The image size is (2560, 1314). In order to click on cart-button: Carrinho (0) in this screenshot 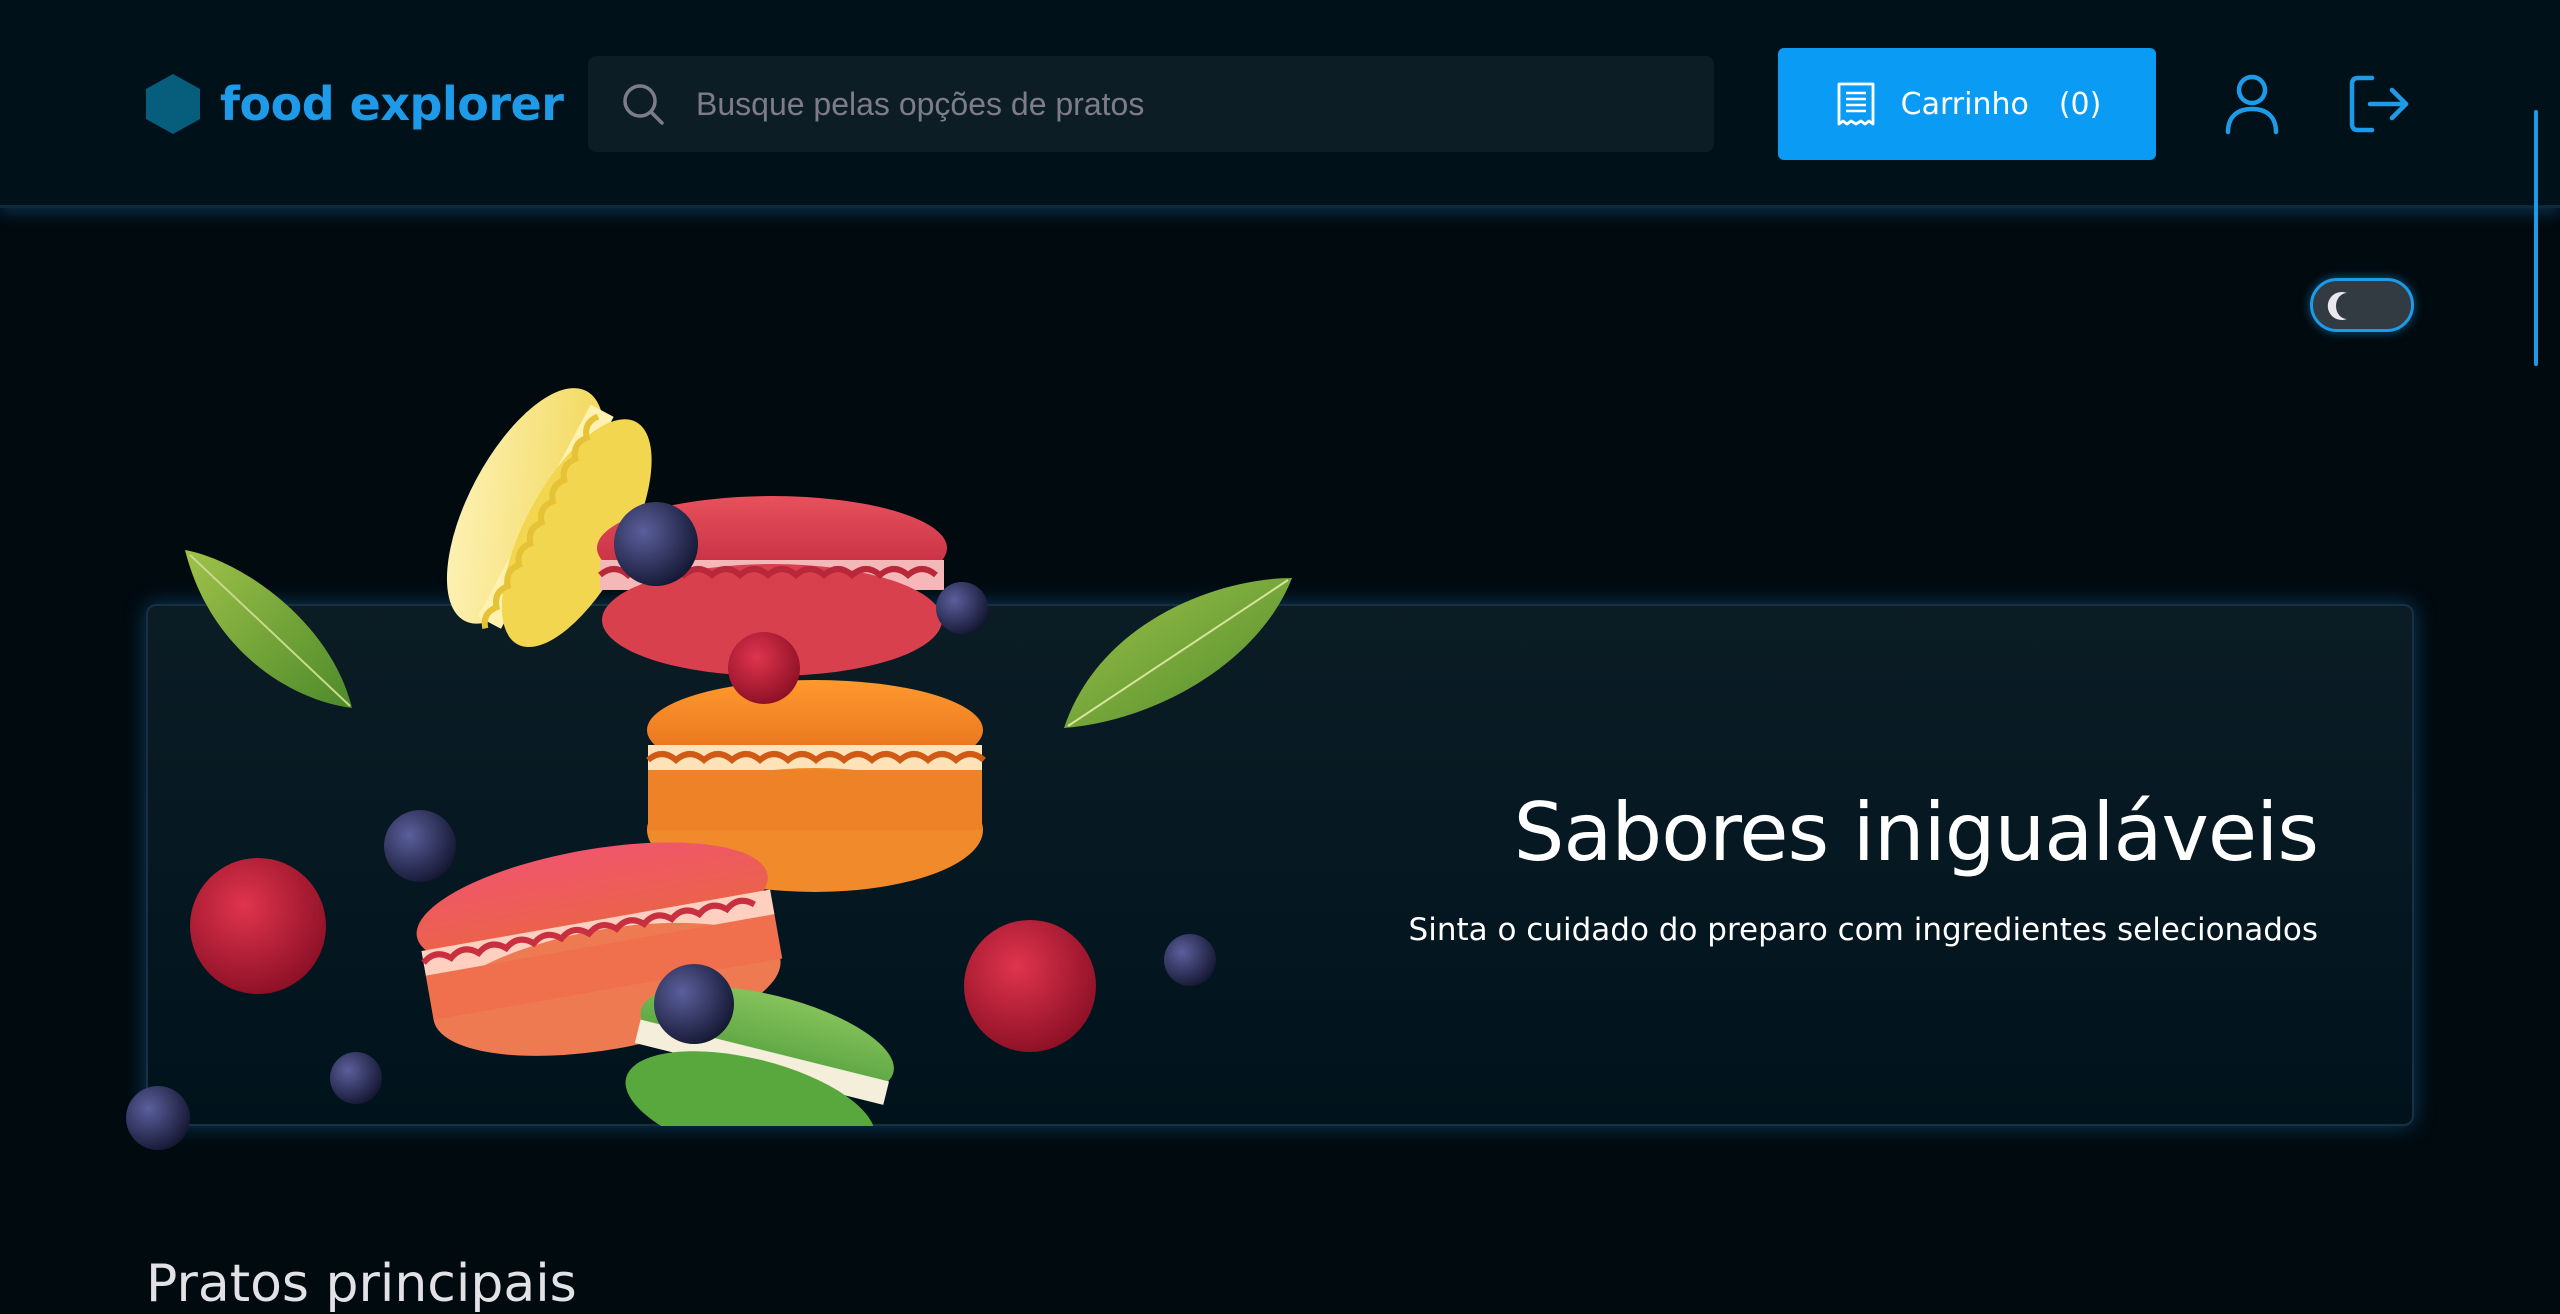, I will do `click(1967, 104)`.